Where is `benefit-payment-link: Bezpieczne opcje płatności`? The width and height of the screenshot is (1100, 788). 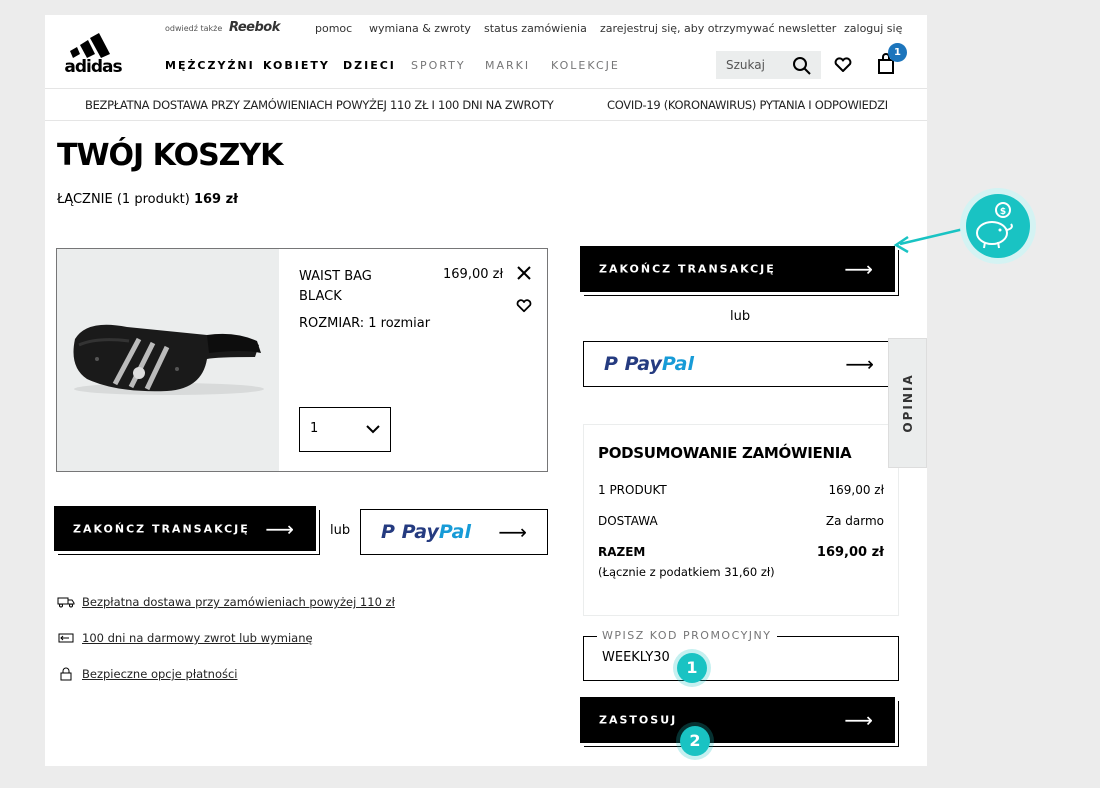 benefit-payment-link: Bezpieczne opcje płatności is located at coordinates (160, 674).